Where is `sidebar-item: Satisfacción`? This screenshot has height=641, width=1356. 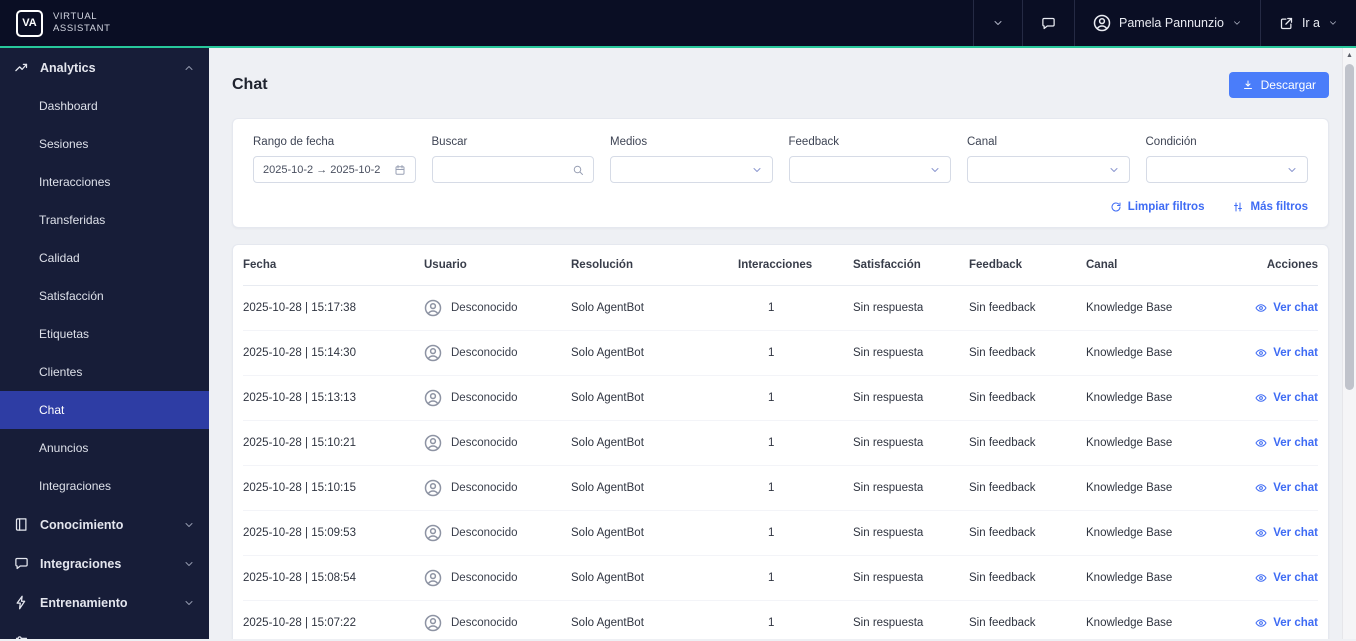 sidebar-item: Satisfacción is located at coordinates (104, 296).